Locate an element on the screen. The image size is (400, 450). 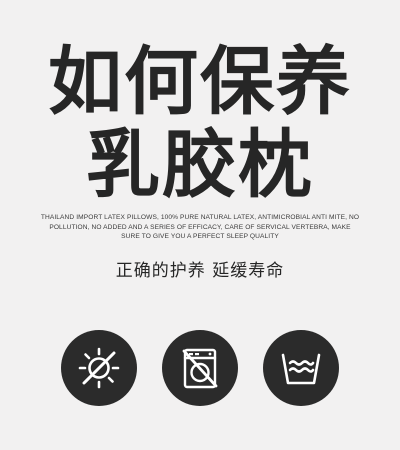
subtitle: 正确的护养 延缓寿命 is located at coordinates (200, 271).